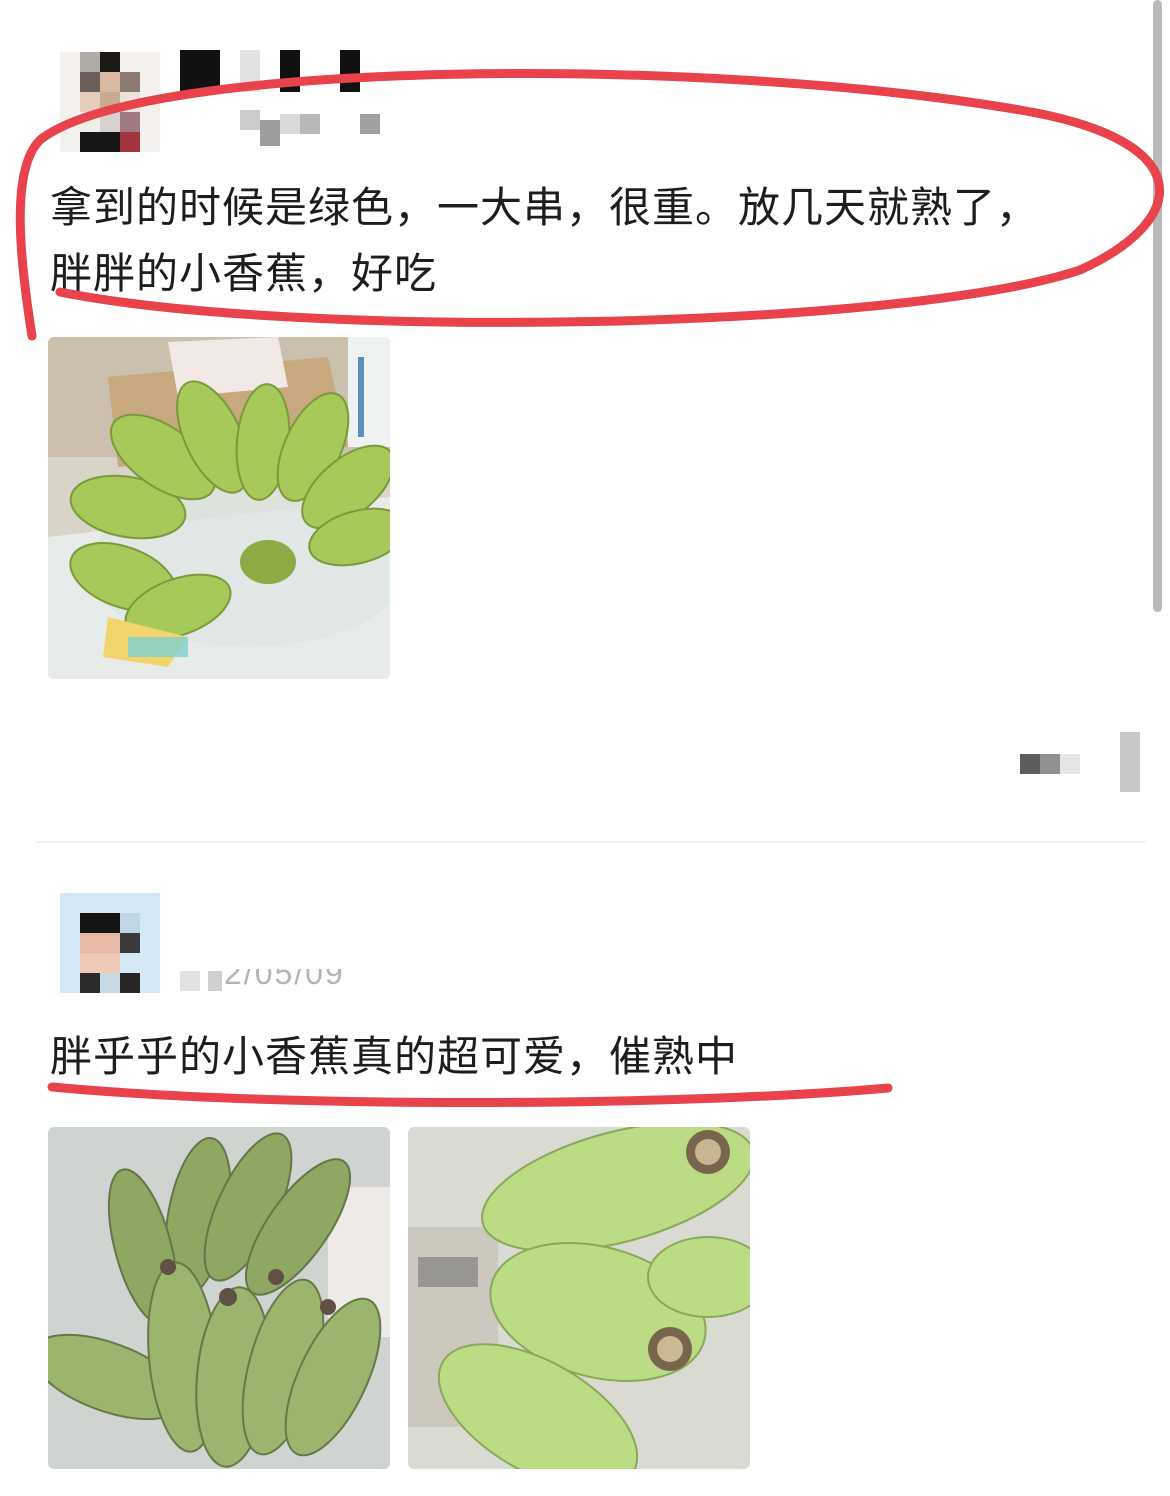  Describe the element at coordinates (1130, 762) in the screenshot. I see `action-blurred` at that location.